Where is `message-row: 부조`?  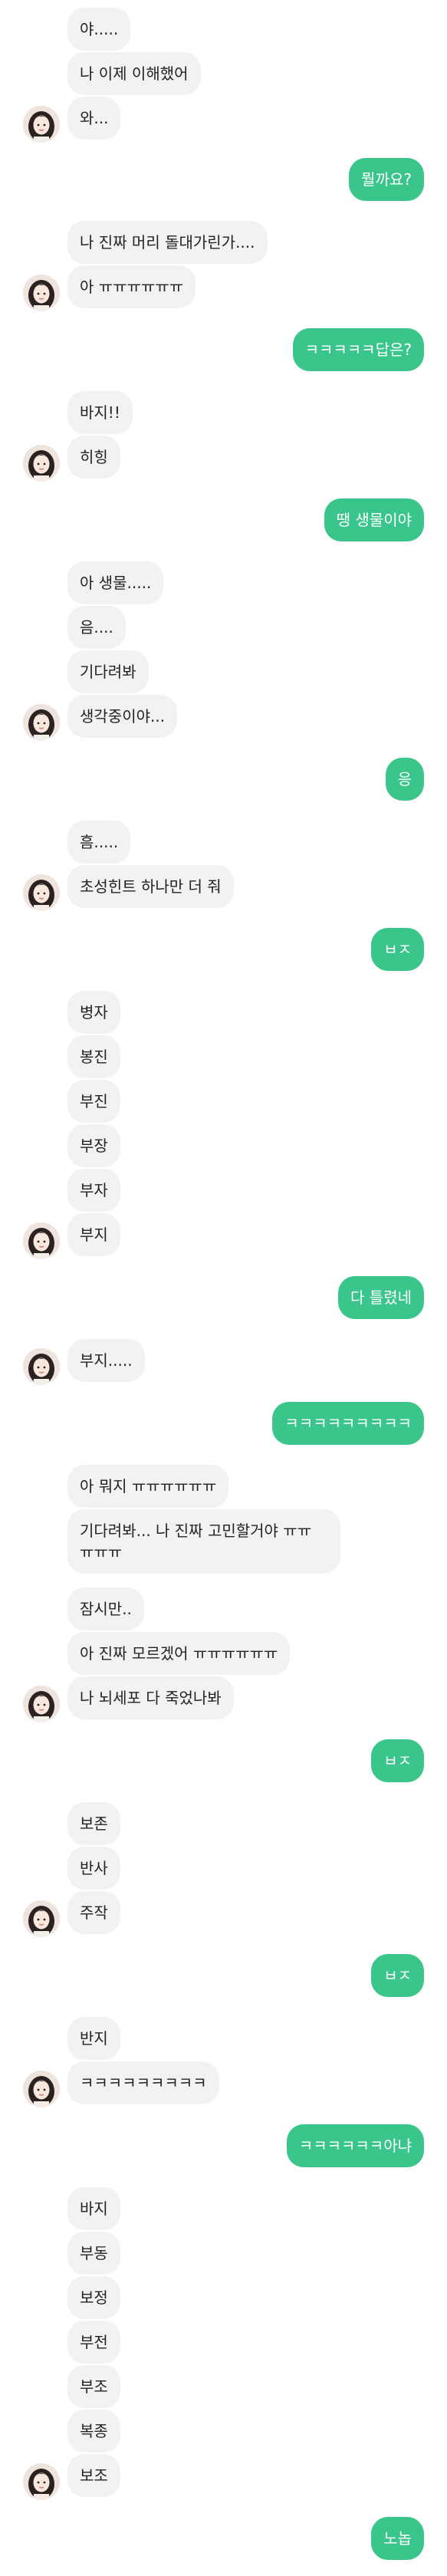 message-row: 부조 is located at coordinates (223, 2386).